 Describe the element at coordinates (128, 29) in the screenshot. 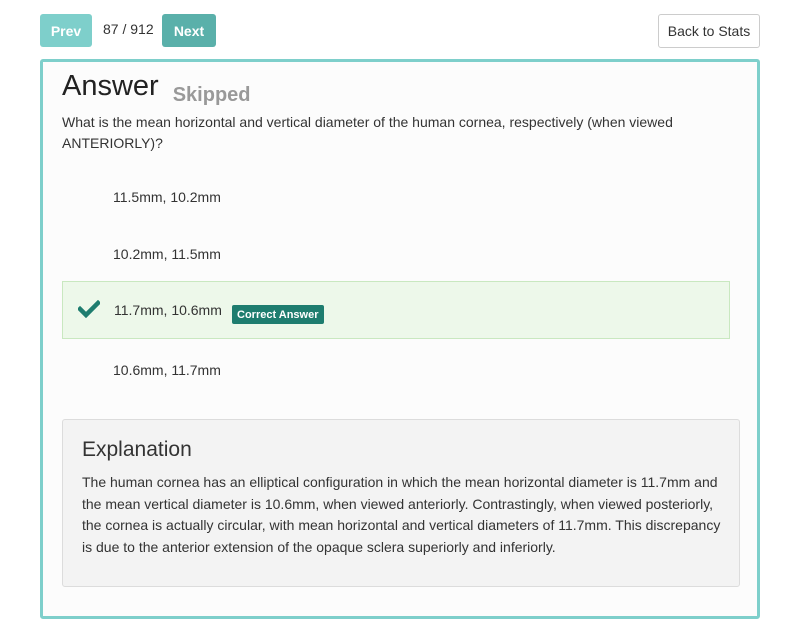

I see `question-counter: 87 / 912` at that location.